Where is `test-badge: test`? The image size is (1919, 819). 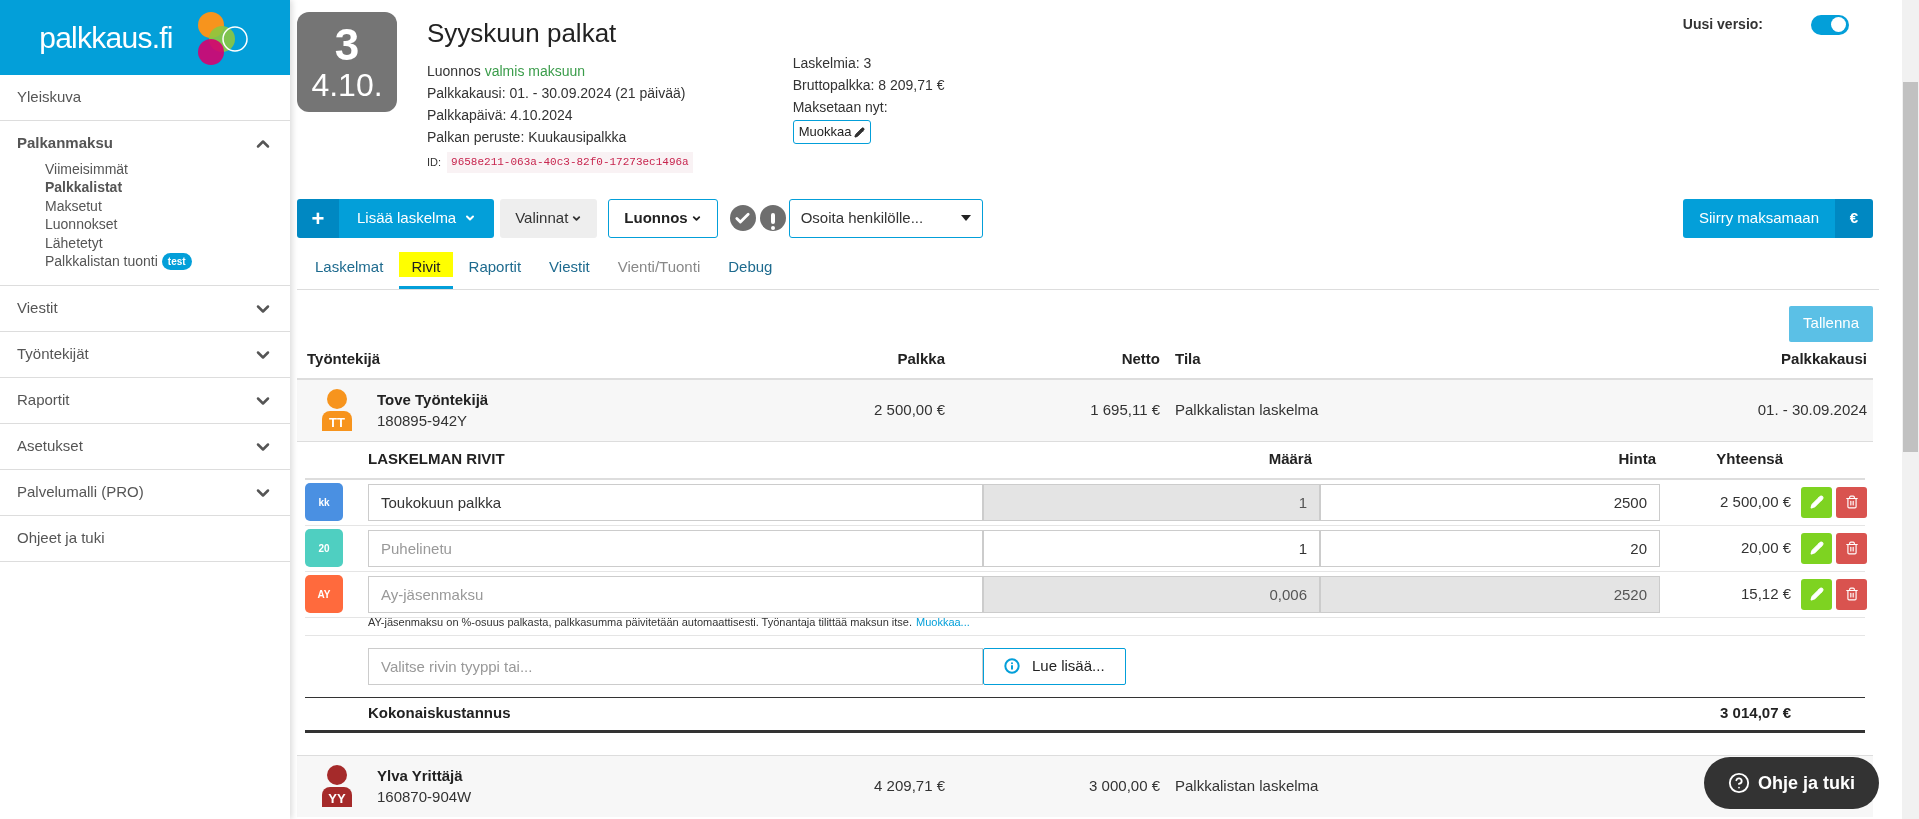 test-badge: test is located at coordinates (176, 262).